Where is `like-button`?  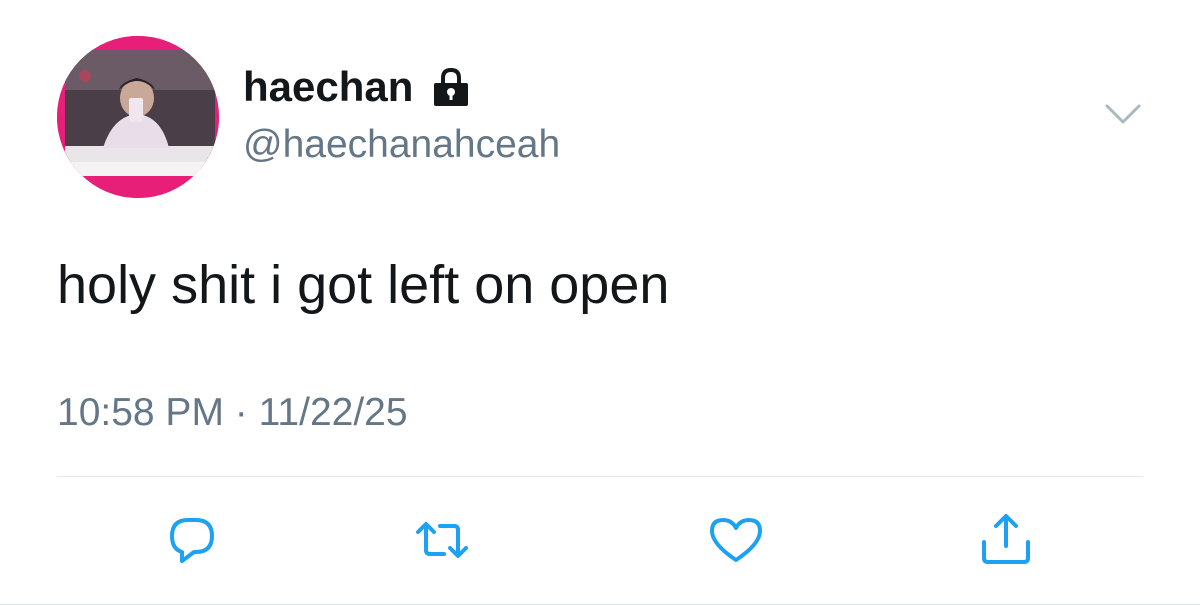 like-button is located at coordinates (736, 540).